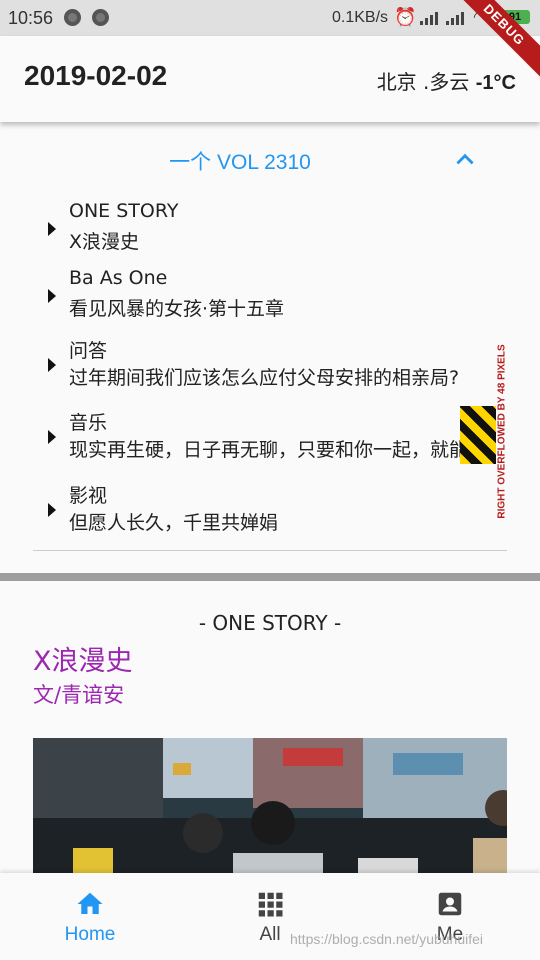 The image size is (540, 960). Describe the element at coordinates (264, 378) in the screenshot. I see `menu-item-title: 过年期间我们应该怎么应付父母安排的相亲局?` at that location.